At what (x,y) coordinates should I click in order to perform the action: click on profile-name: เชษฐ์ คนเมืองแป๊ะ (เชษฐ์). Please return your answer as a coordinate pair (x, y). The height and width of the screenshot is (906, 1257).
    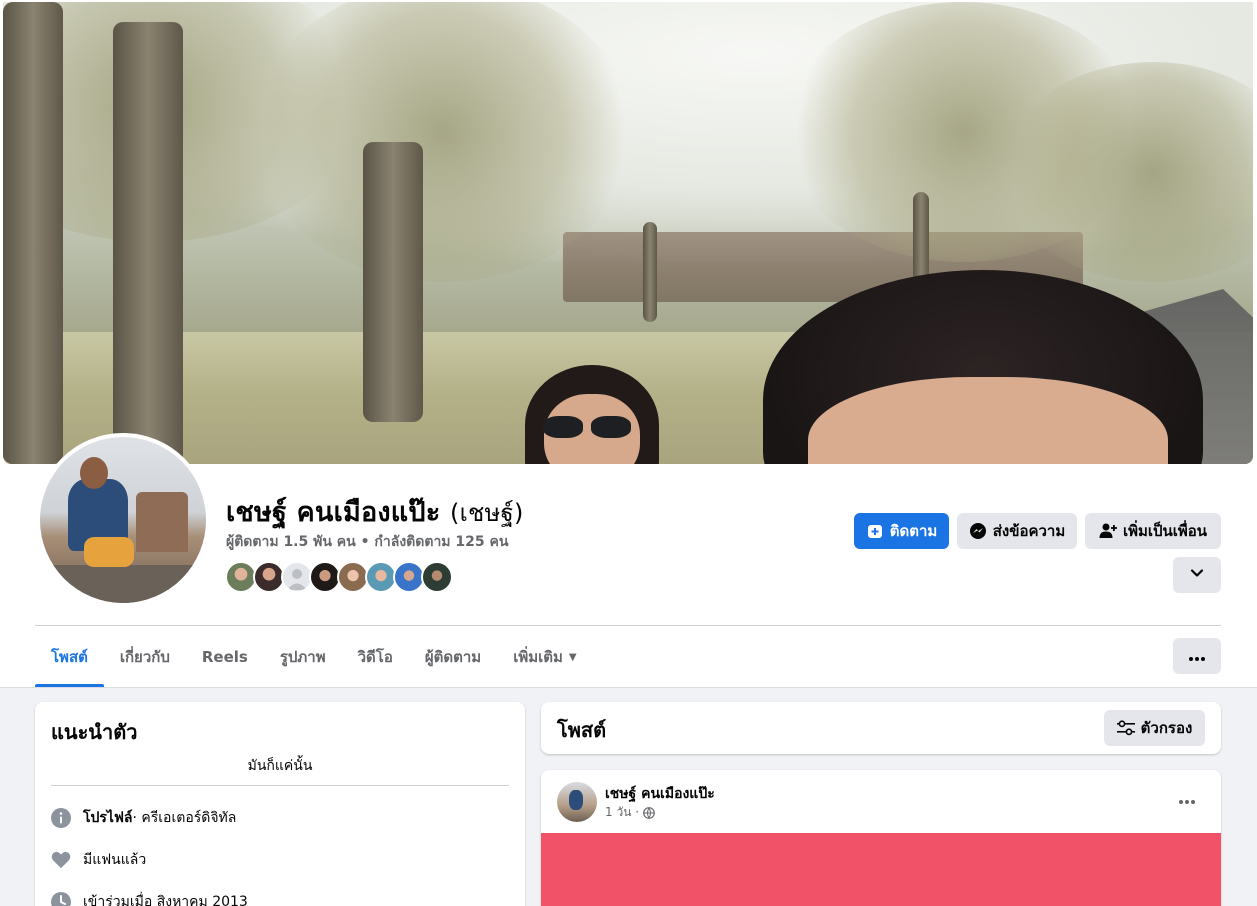
    Looking at the image, I should click on (375, 511).